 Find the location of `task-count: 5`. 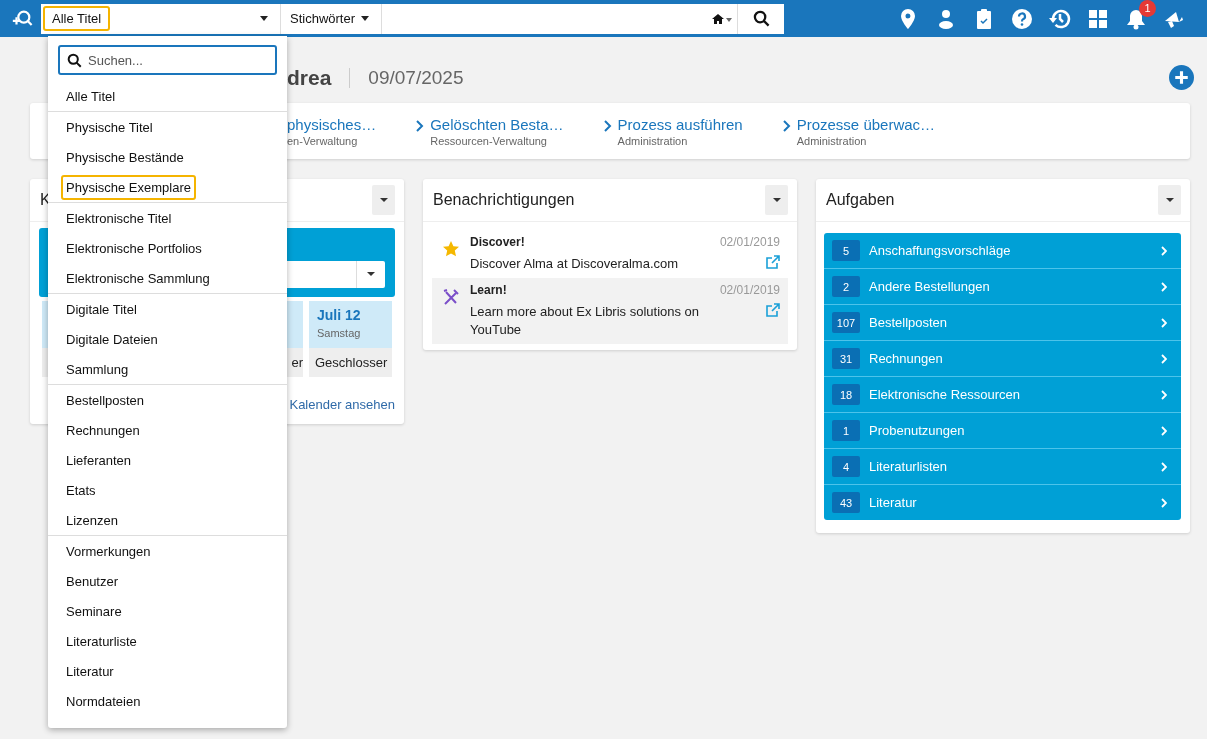

task-count: 5 is located at coordinates (846, 250).